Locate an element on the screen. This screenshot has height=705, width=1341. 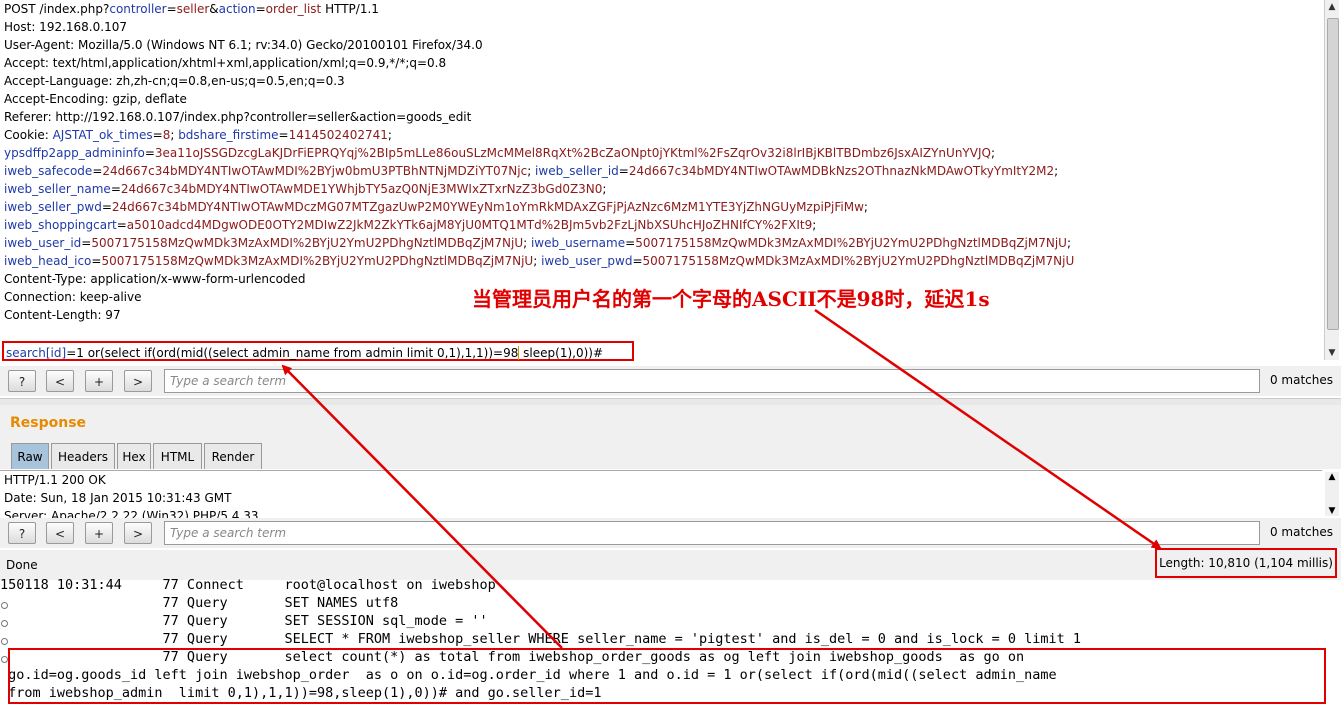
response-line: Date: Sun, 18 Jan 2015 10:31:43 GMT is located at coordinates (118, 498).